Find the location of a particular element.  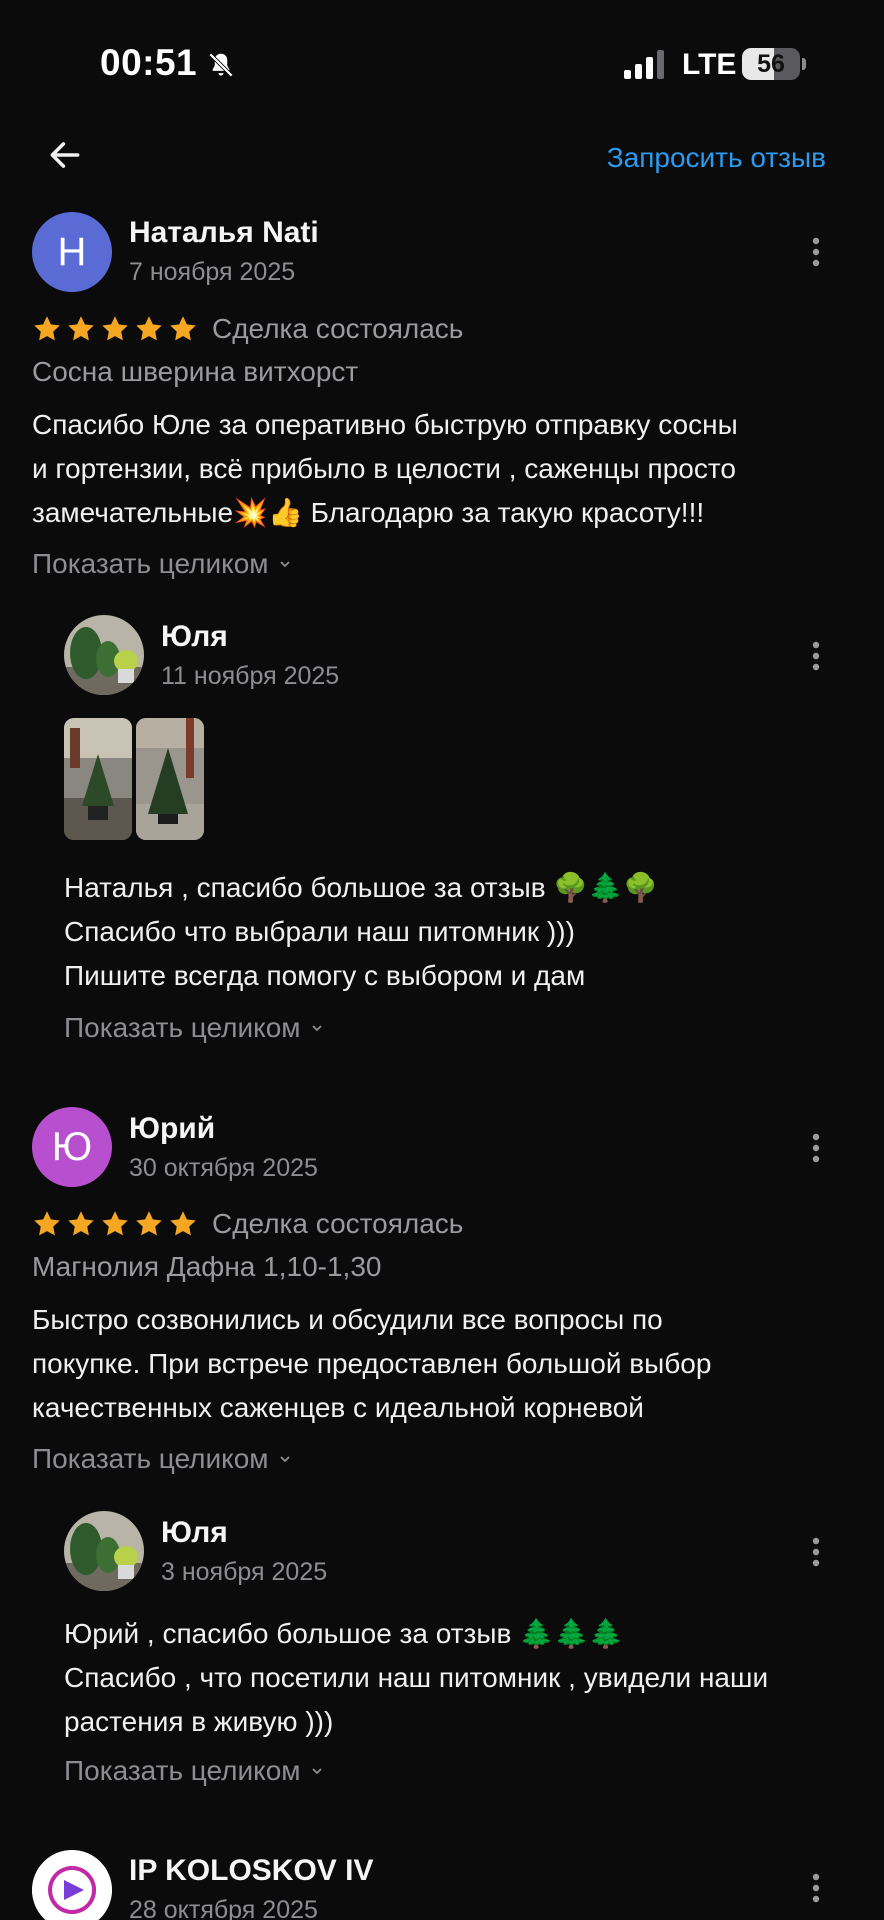

network-type: LTE is located at coordinates (709, 64).